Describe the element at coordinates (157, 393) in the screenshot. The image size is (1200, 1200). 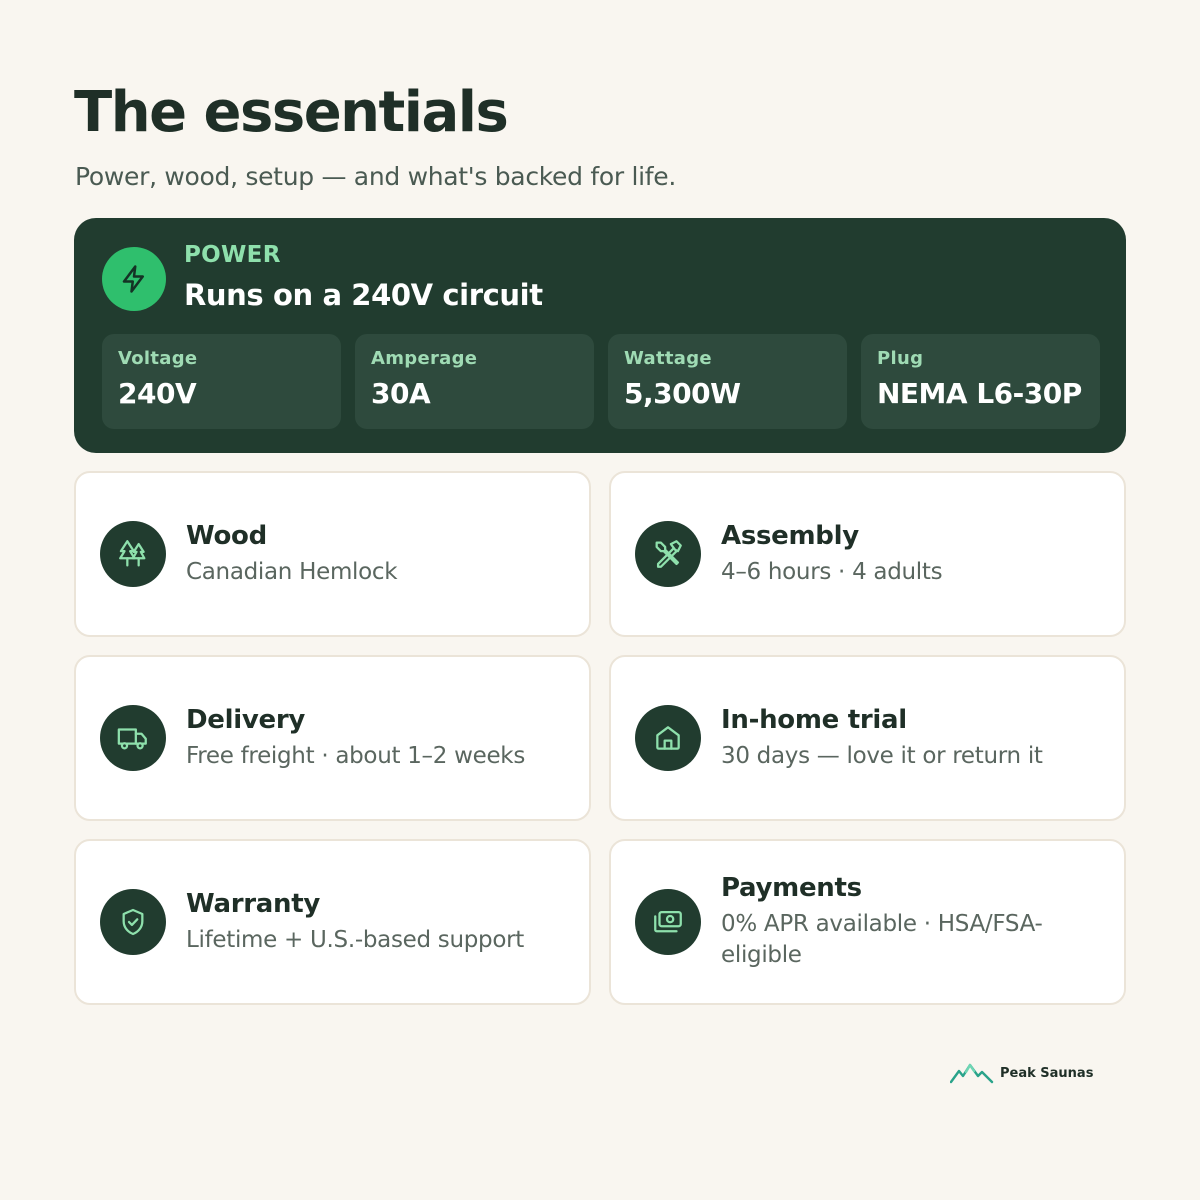
I see `spec-value: 240V` at that location.